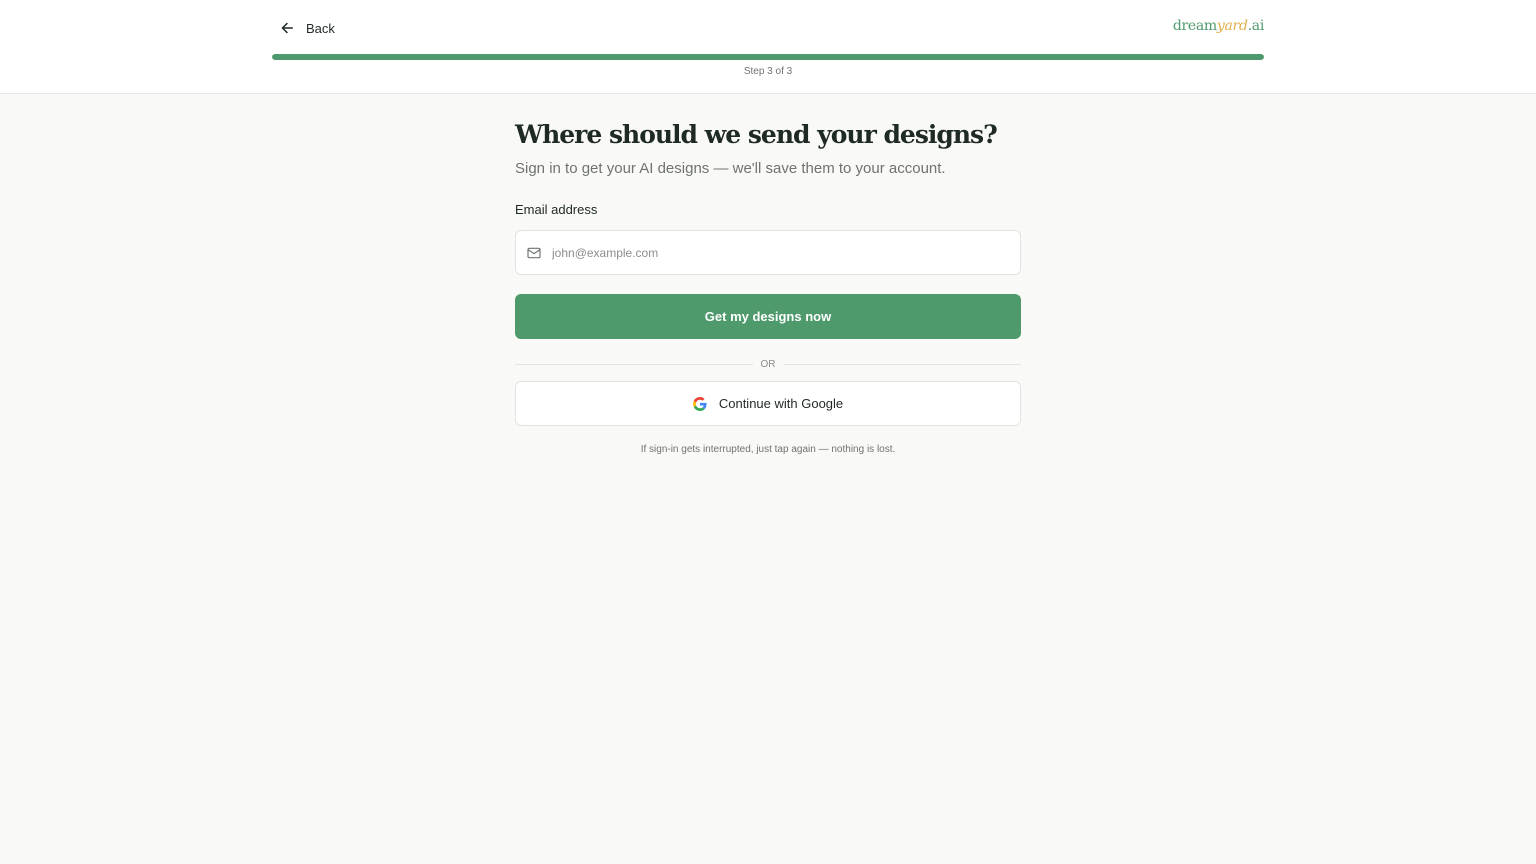  Describe the element at coordinates (634, 364) in the screenshot. I see `divider-line-left` at that location.